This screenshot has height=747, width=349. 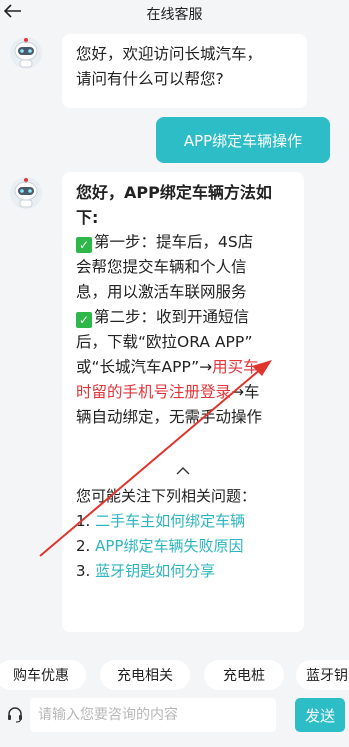 I want to click on highlight-text: 用买车, so click(x=235, y=367).